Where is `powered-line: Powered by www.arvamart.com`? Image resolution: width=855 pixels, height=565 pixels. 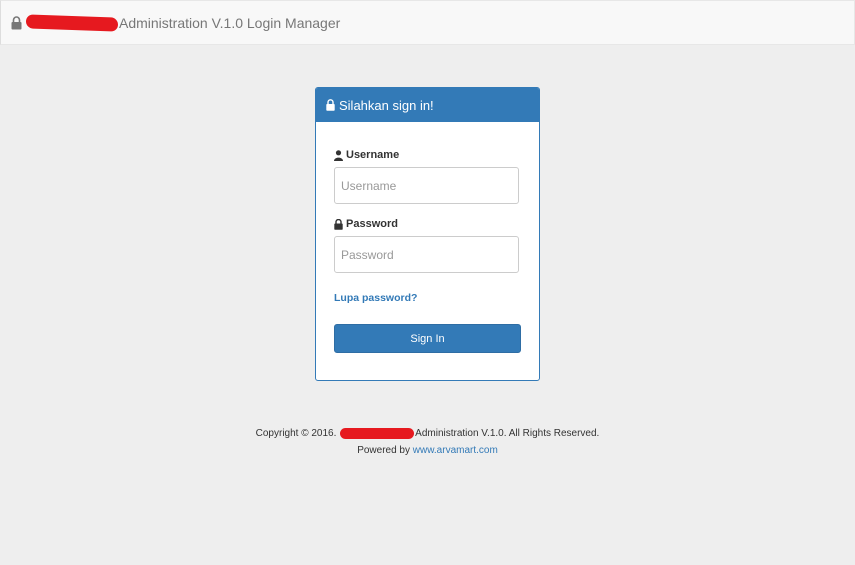 powered-line: Powered by www.arvamart.com is located at coordinates (427, 450).